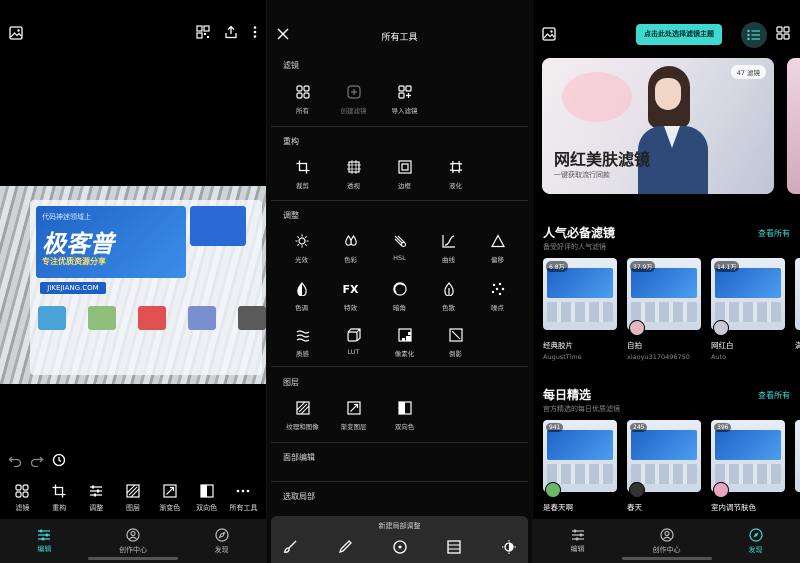 The image size is (800, 563). What do you see at coordinates (302, 175) in the screenshot?
I see `tool-crop: 裁剪` at bounding box center [302, 175].